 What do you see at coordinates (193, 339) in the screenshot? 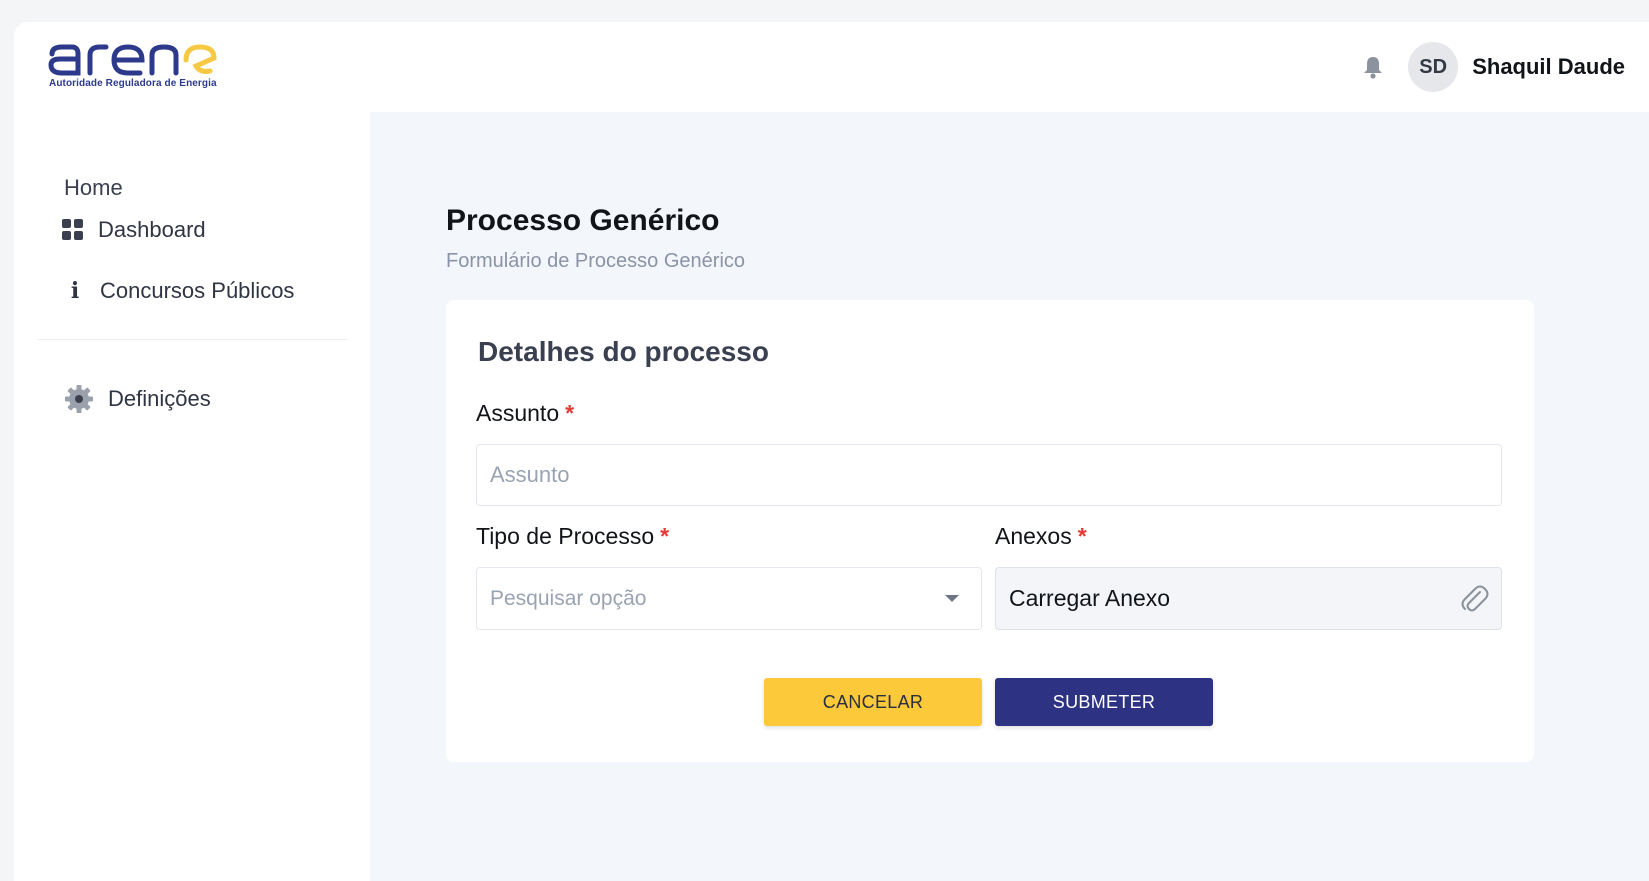
I see `sidebar-divider` at bounding box center [193, 339].